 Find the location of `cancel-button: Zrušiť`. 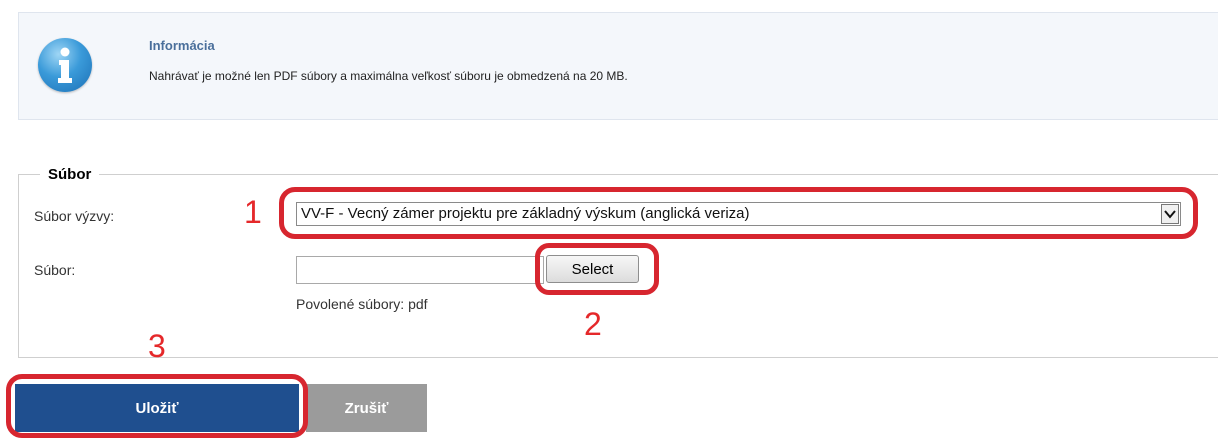

cancel-button: Zrušiť is located at coordinates (366, 408).